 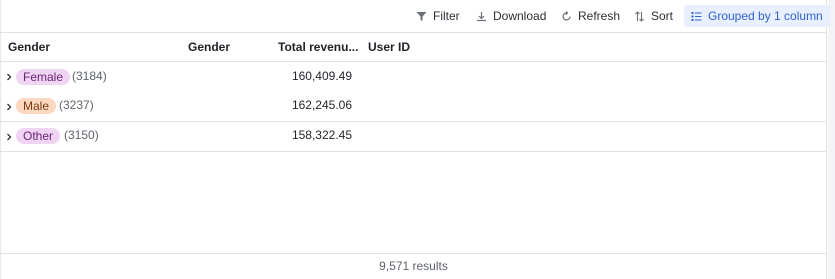 I want to click on filter-label: Filter, so click(x=446, y=16).